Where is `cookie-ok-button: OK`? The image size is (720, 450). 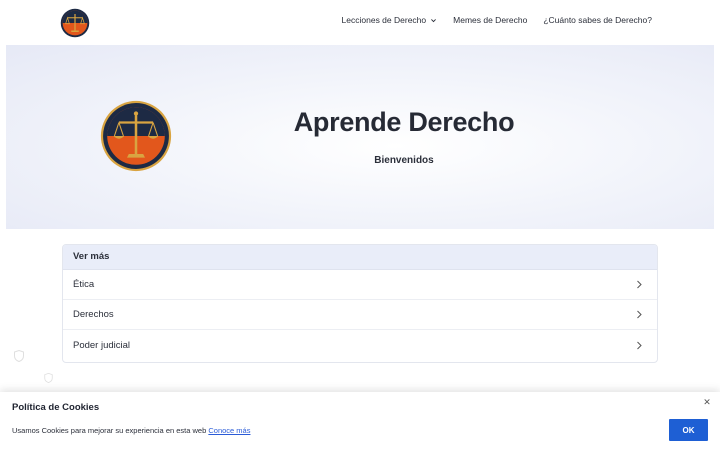 cookie-ok-button: OK is located at coordinates (688, 430).